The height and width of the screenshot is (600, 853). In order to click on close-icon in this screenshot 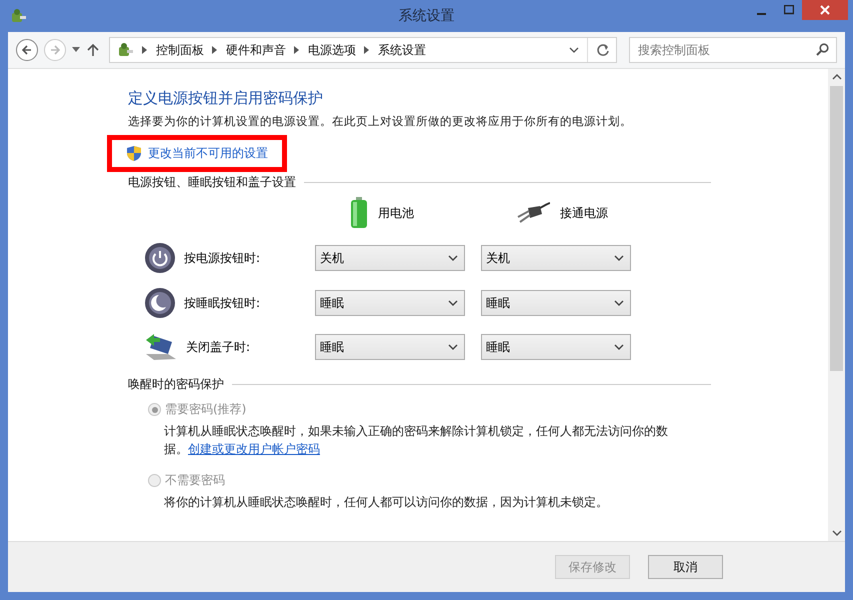, I will do `click(825, 10)`.